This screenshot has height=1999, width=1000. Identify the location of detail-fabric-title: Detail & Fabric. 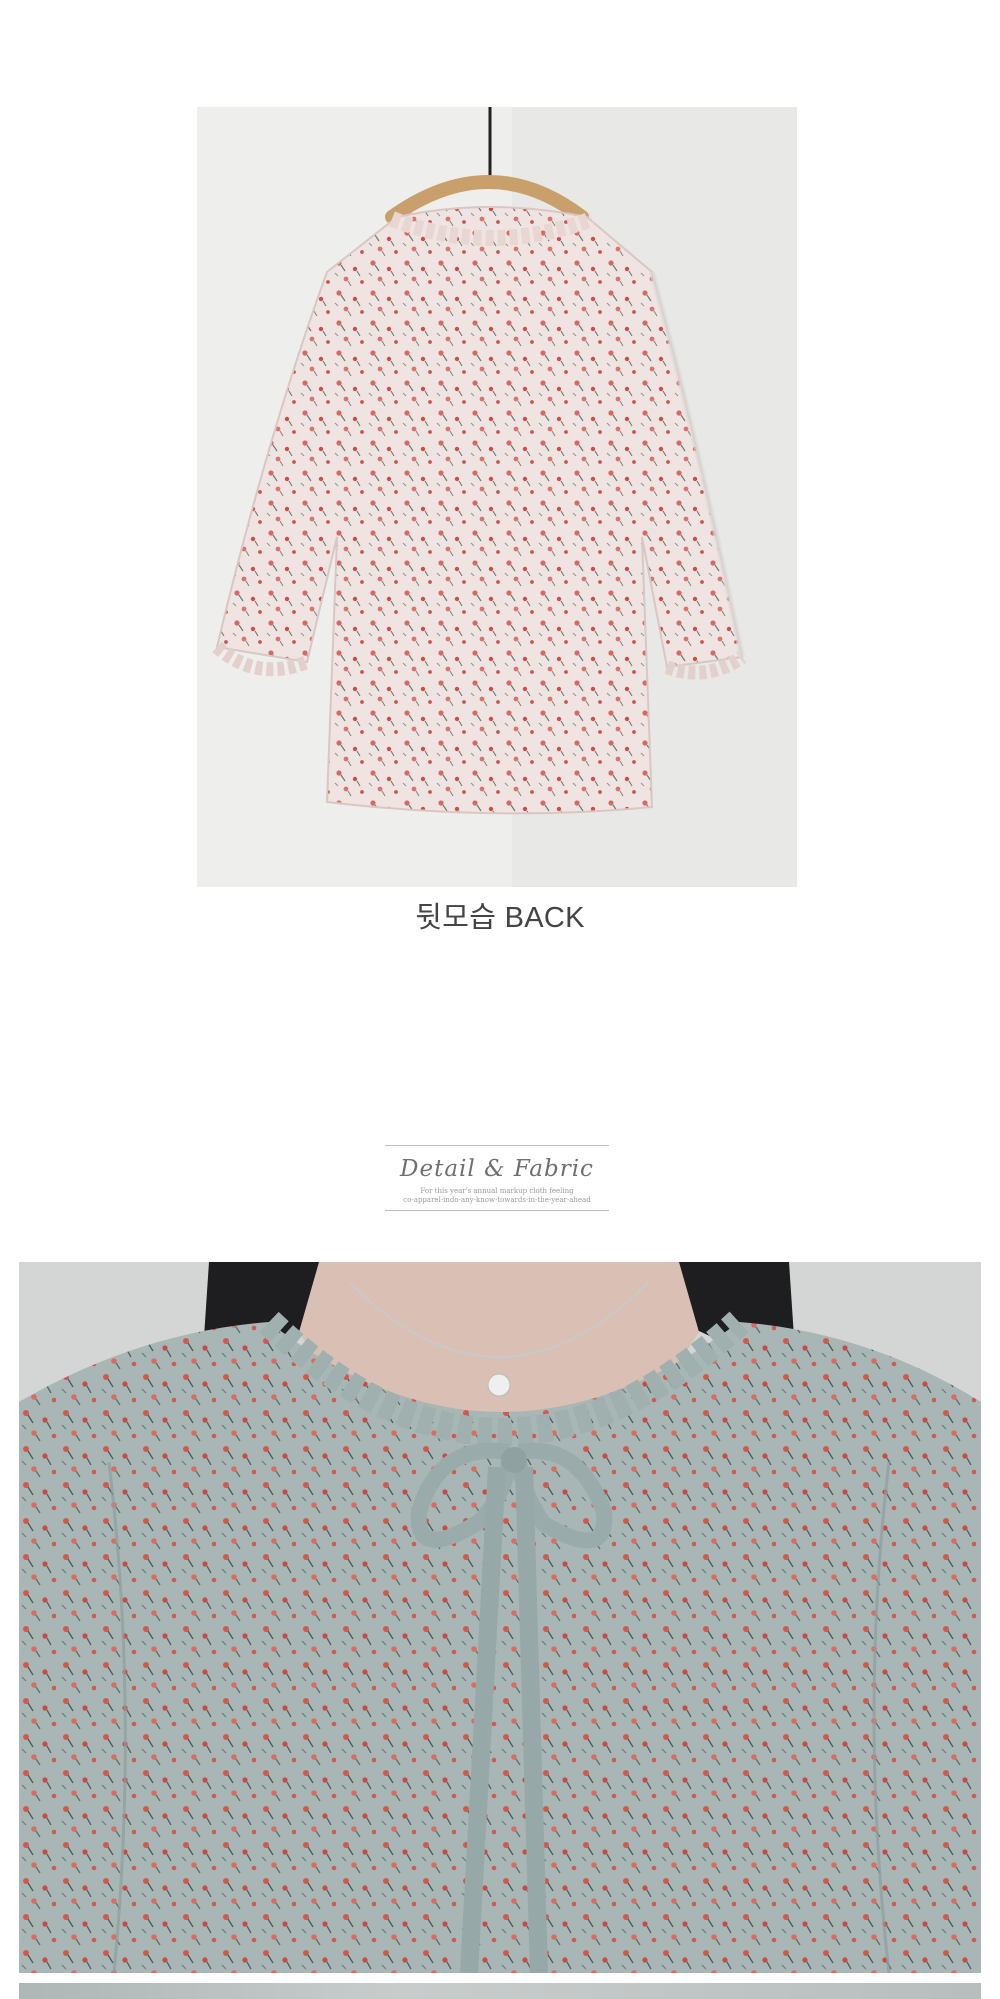
(497, 1169).